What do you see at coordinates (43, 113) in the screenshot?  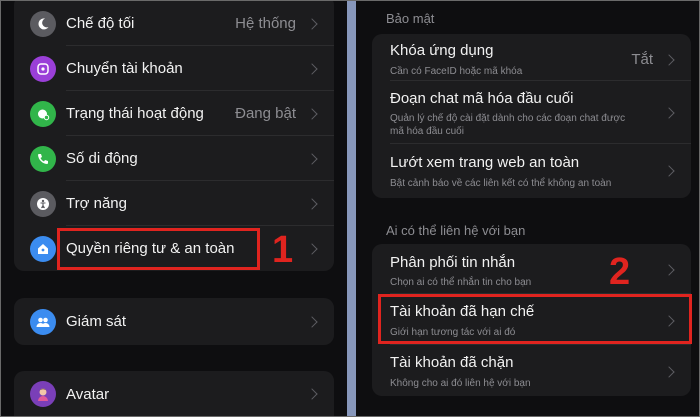 I see `active-status-icon` at bounding box center [43, 113].